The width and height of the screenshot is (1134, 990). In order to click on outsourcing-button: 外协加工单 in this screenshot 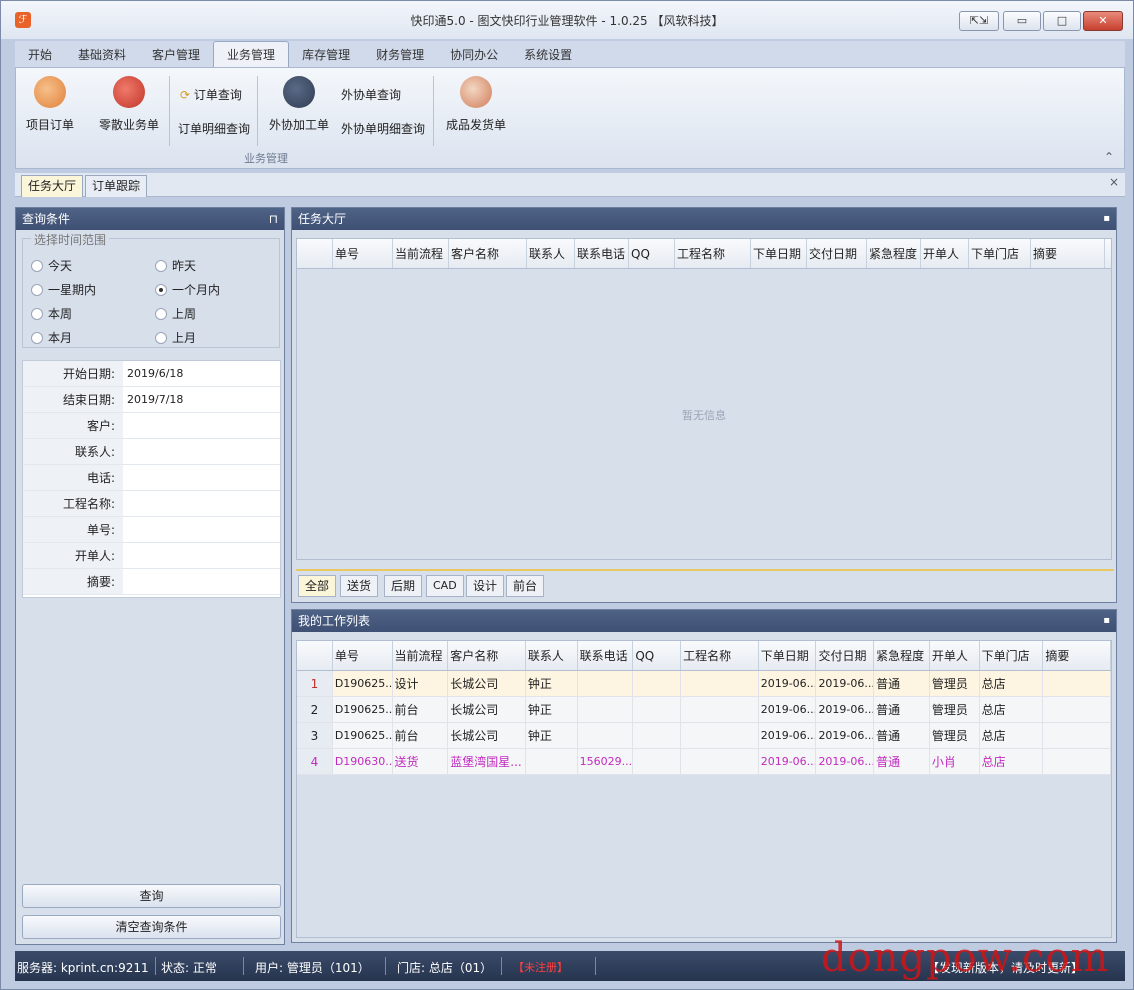, I will do `click(299, 104)`.